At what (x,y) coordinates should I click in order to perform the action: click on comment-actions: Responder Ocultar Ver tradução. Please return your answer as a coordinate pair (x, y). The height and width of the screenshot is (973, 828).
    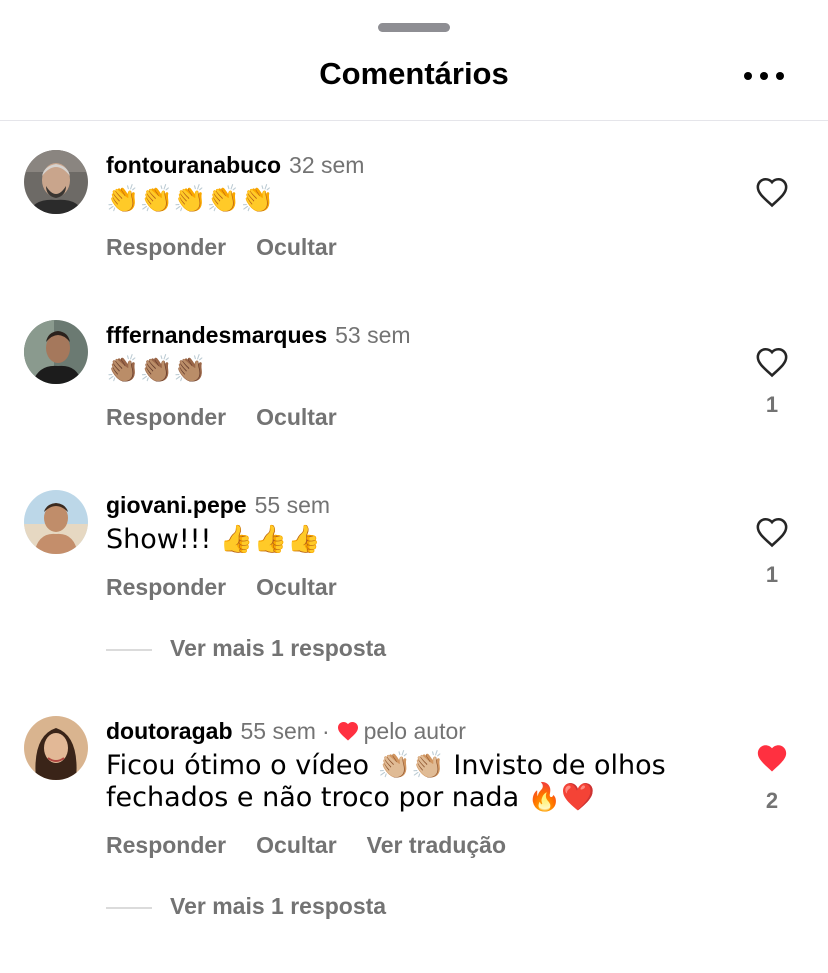
    Looking at the image, I should click on (321, 845).